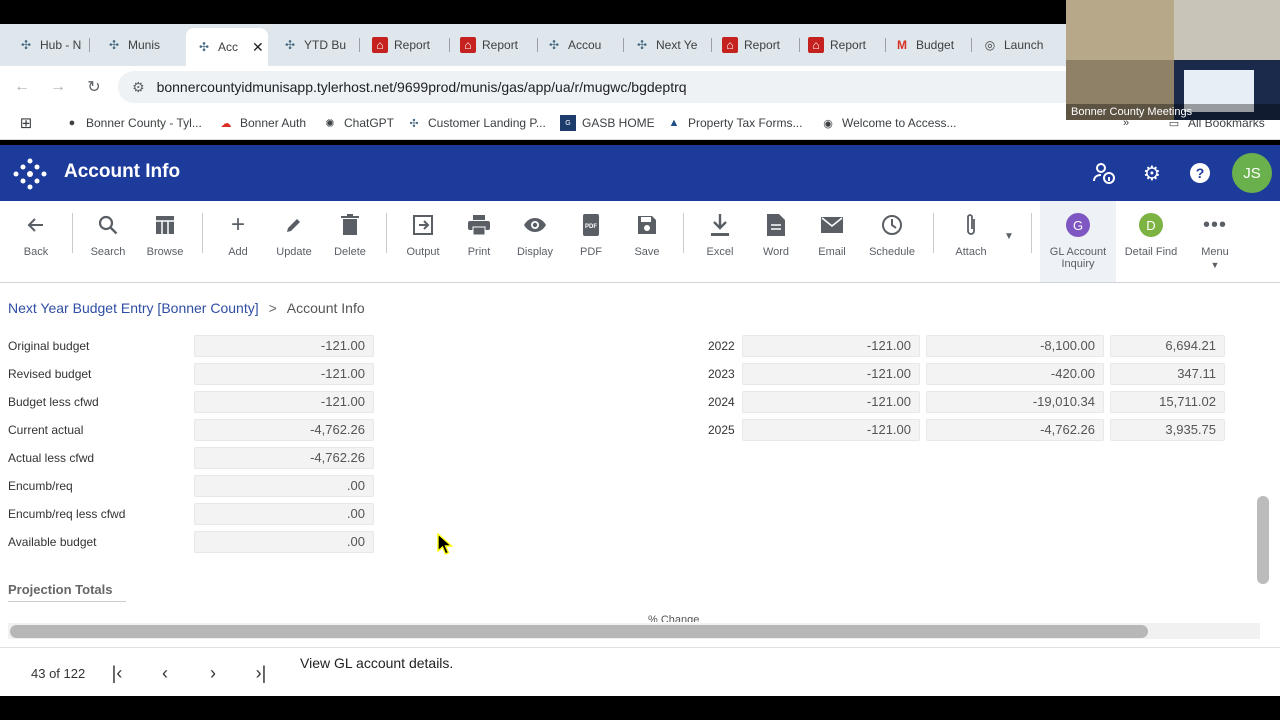 The height and width of the screenshot is (720, 1280). I want to click on browse-button: Browse, so click(165, 235).